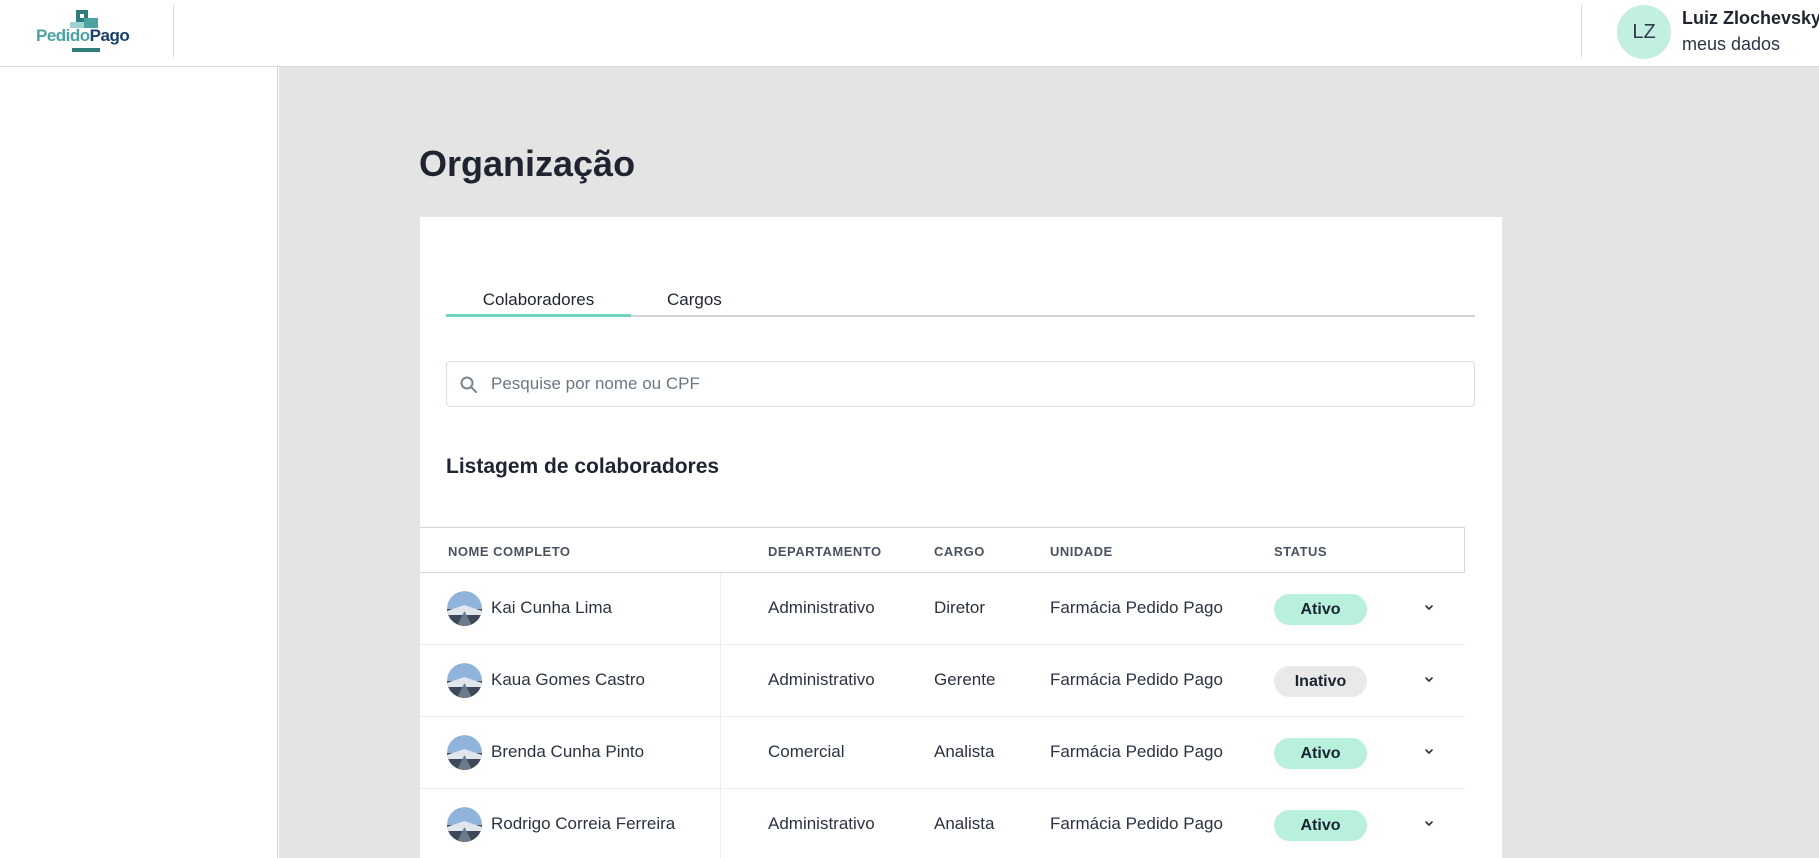  I want to click on employee-role: Gerente, so click(965, 679).